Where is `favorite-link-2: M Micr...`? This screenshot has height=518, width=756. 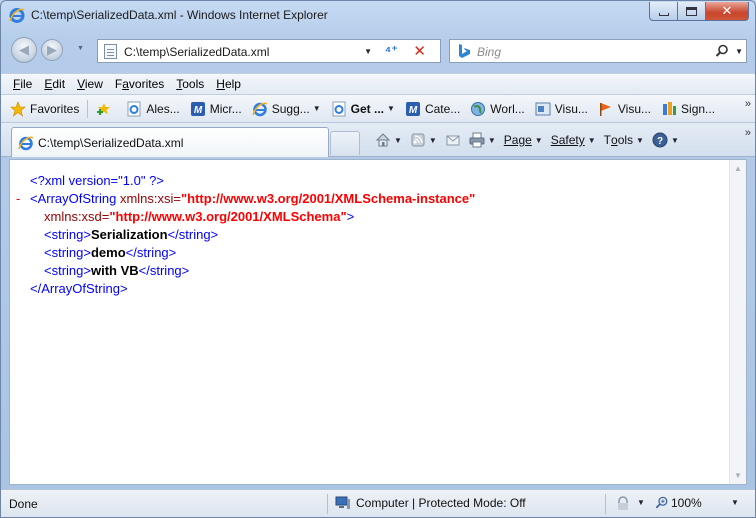 favorite-link-2: M Micr... is located at coordinates (216, 109).